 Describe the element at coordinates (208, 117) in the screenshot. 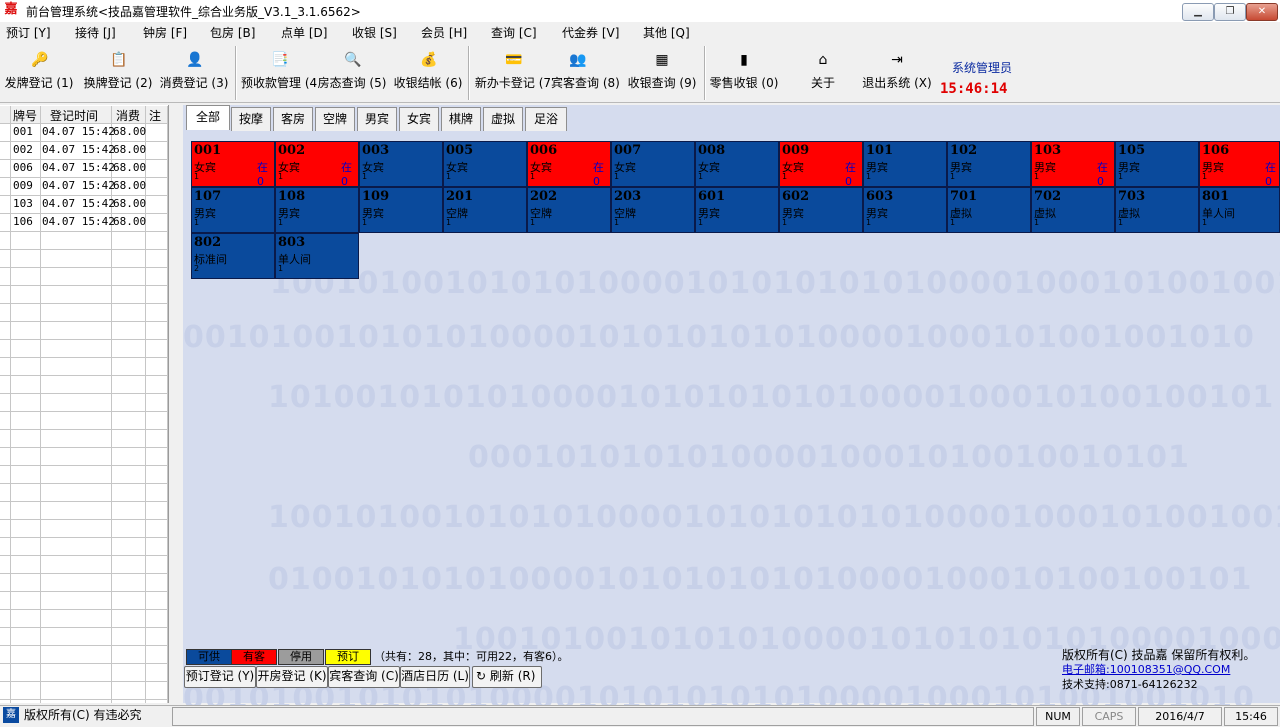

I see `tab-0: 全部` at that location.